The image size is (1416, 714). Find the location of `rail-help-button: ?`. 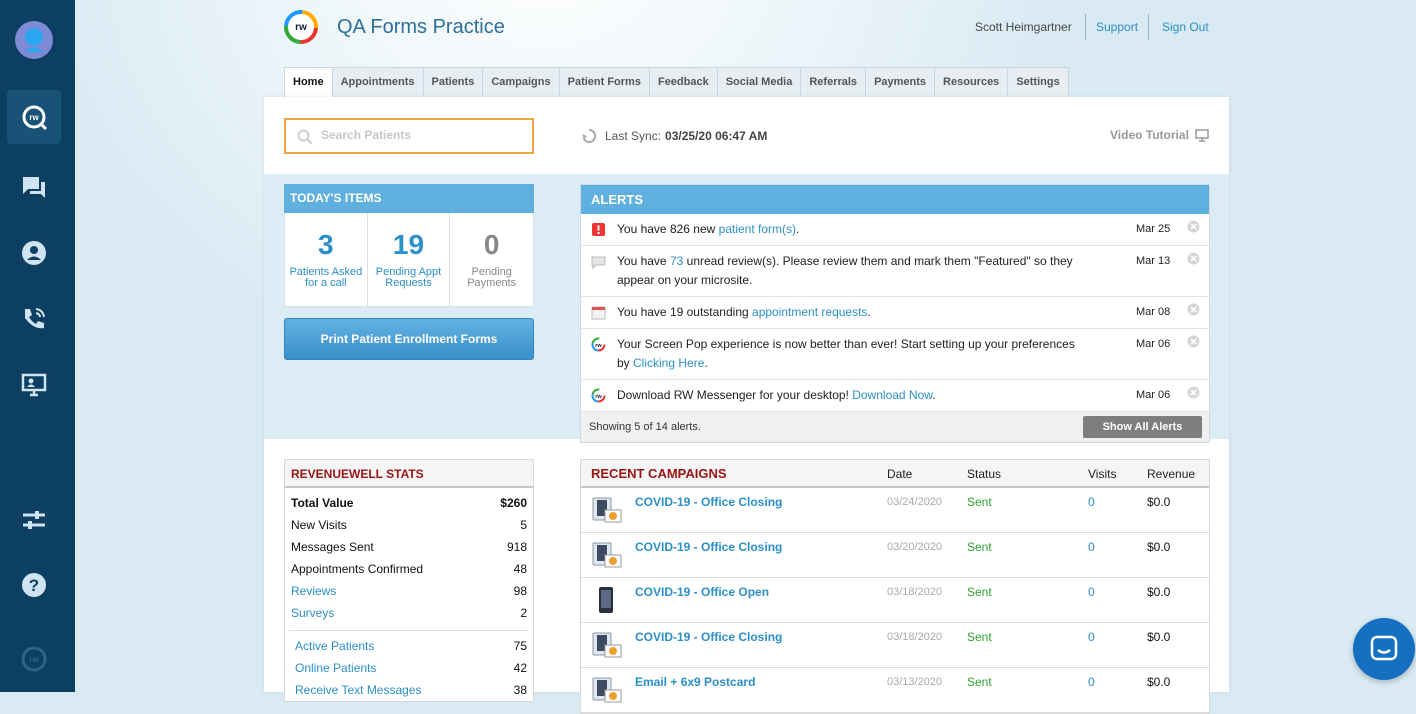

rail-help-button: ? is located at coordinates (34, 585).